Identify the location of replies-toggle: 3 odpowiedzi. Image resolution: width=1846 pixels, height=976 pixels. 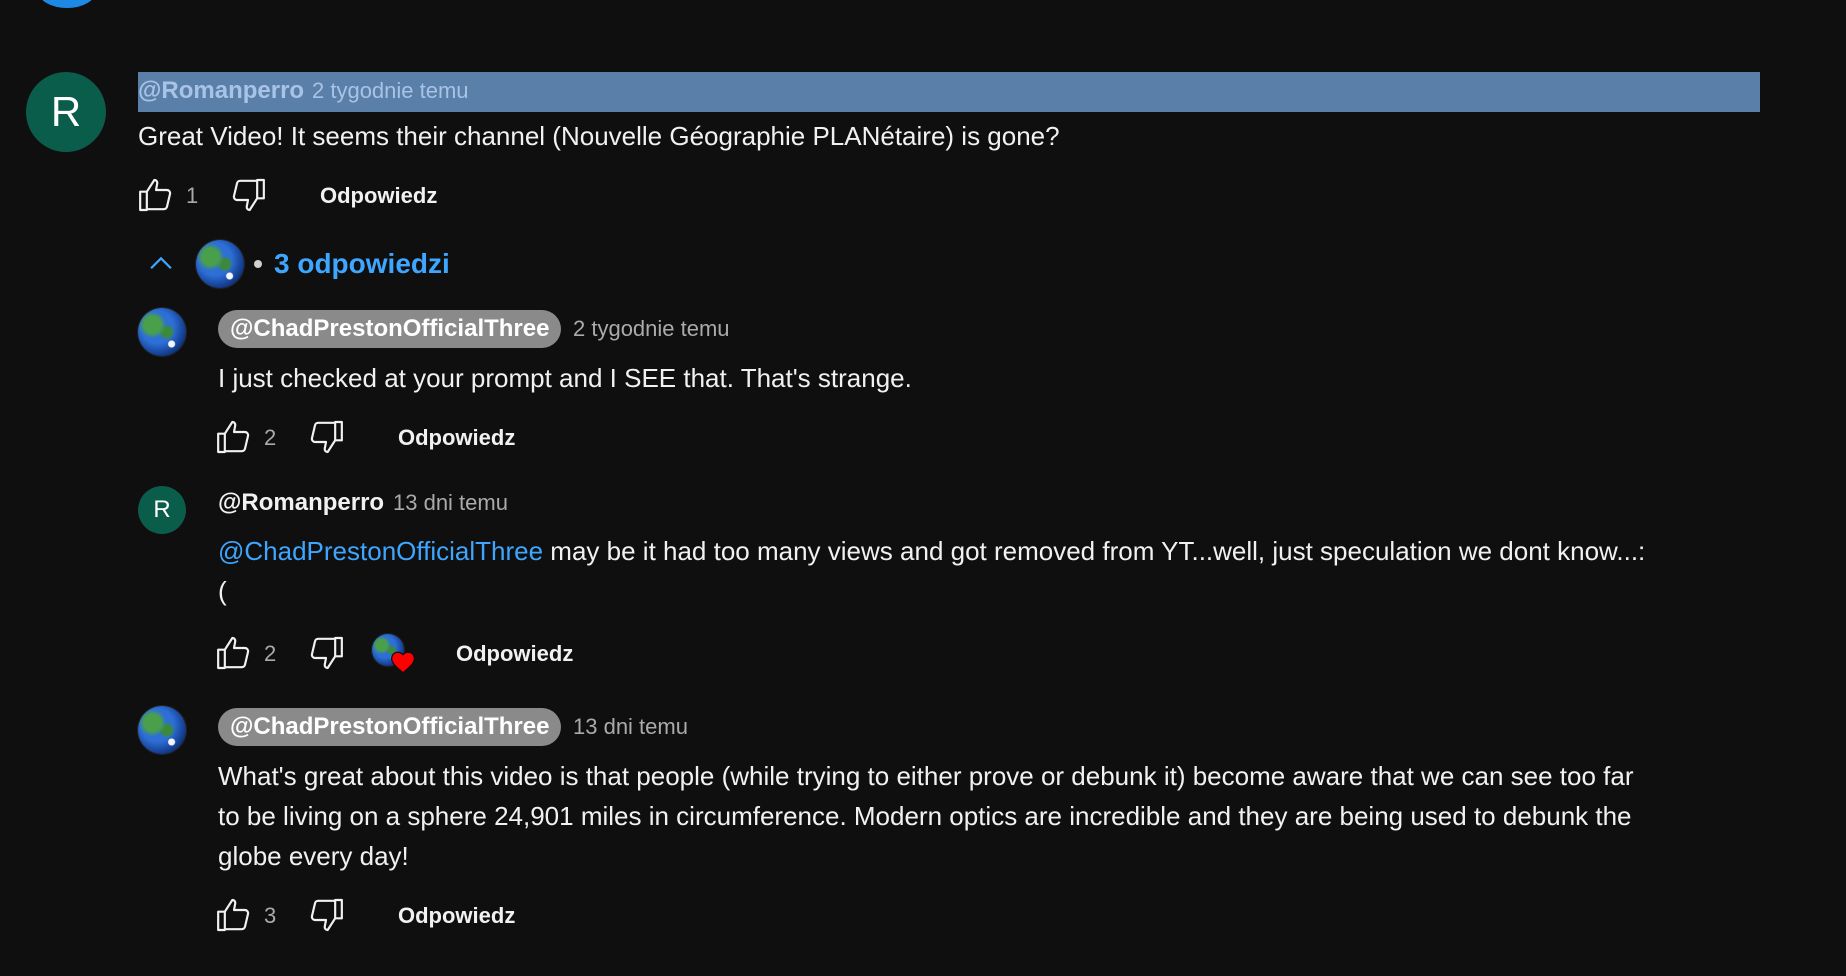
(297, 264).